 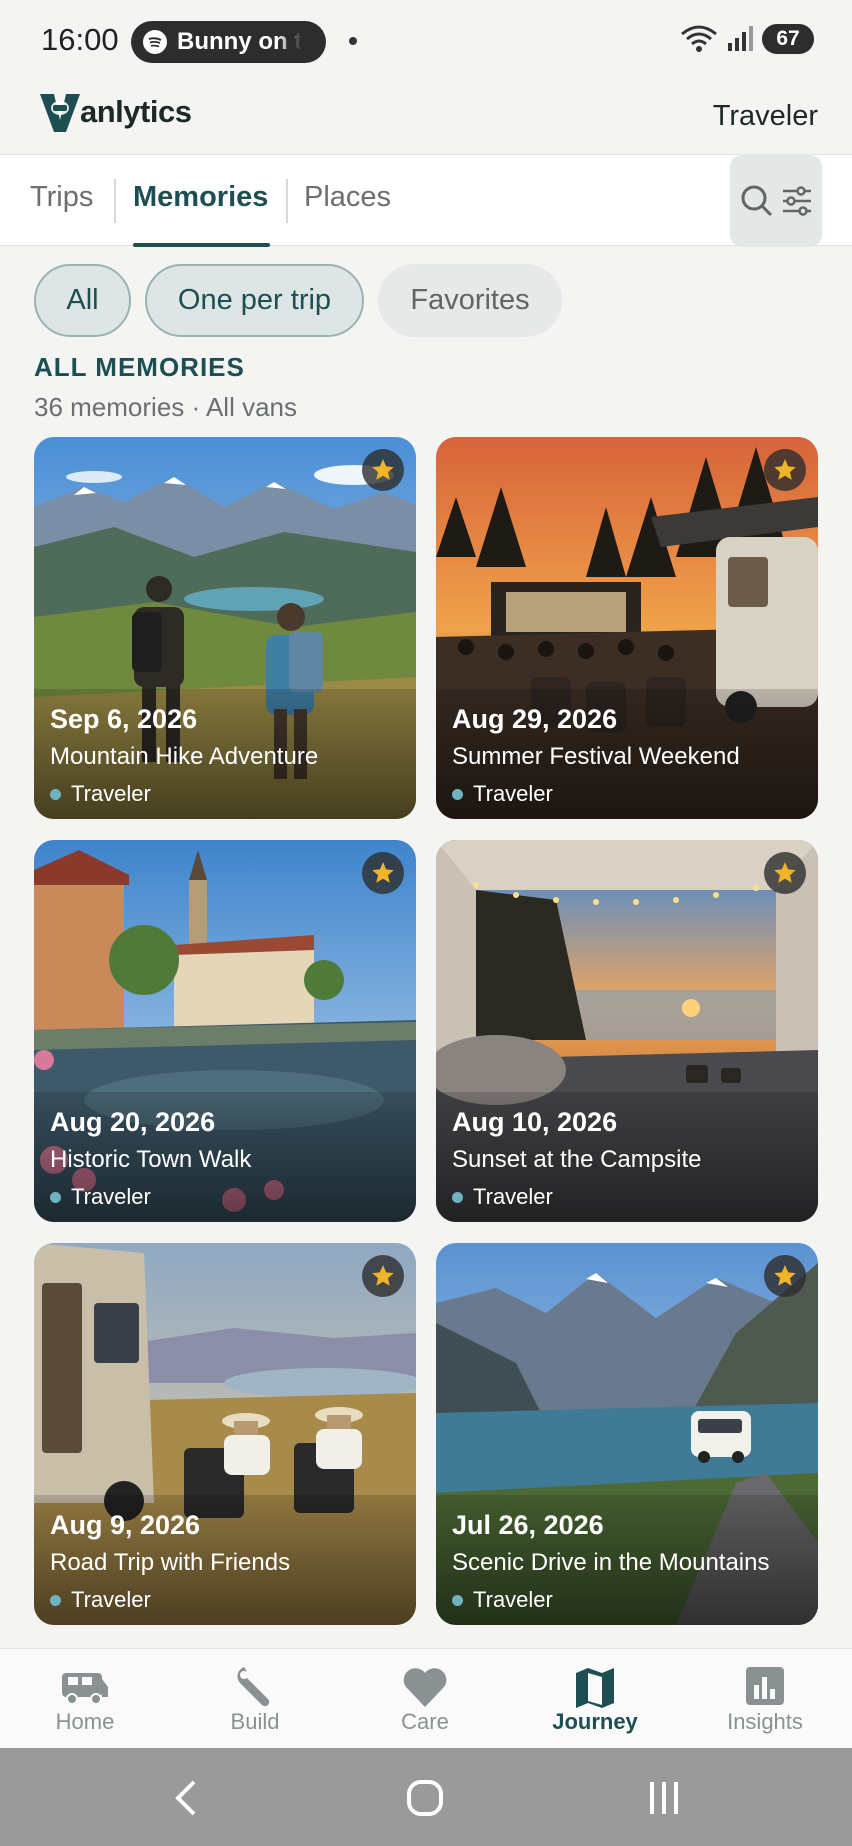 I want to click on filter-chip-all: All, so click(x=82, y=300).